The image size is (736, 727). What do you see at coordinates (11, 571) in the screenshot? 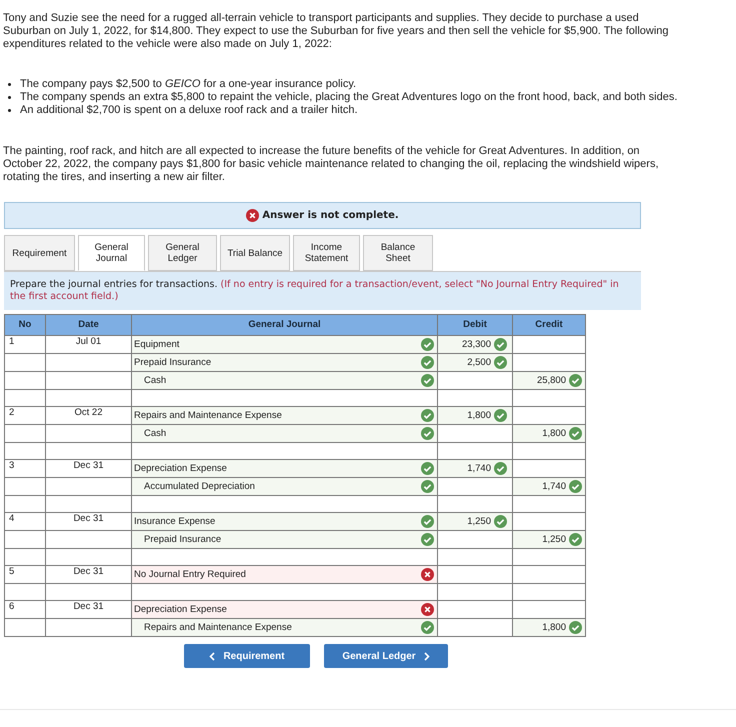
I see `entry-number: 5` at bounding box center [11, 571].